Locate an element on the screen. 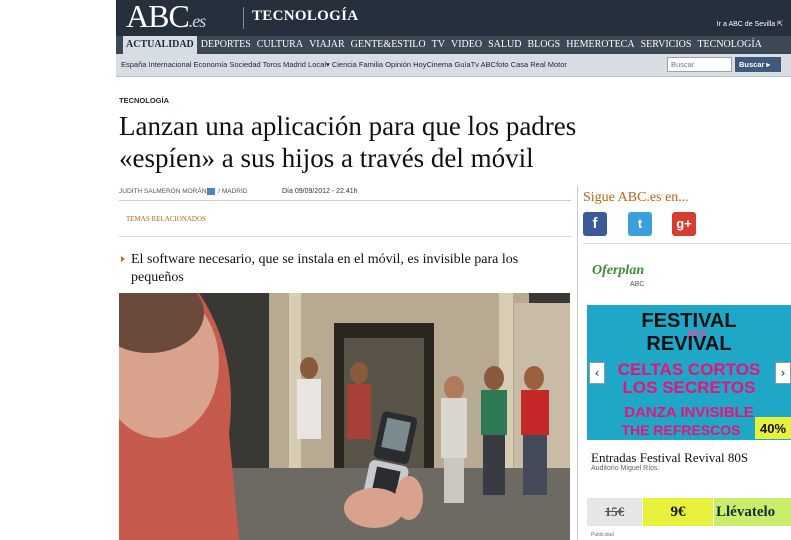 This screenshot has height=540, width=791. byline: JUDITH SALMERÓN MORÁN / MADRID is located at coordinates (183, 191).